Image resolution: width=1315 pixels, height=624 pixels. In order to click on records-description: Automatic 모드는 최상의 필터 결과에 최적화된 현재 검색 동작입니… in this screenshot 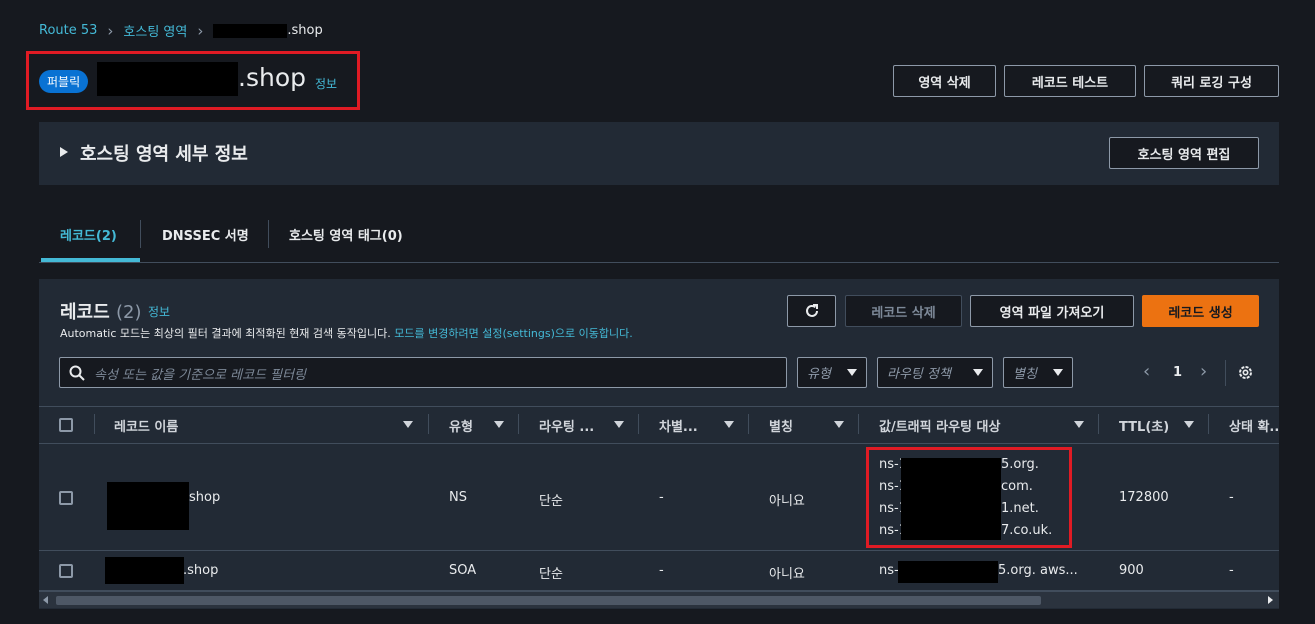, I will do `click(346, 333)`.